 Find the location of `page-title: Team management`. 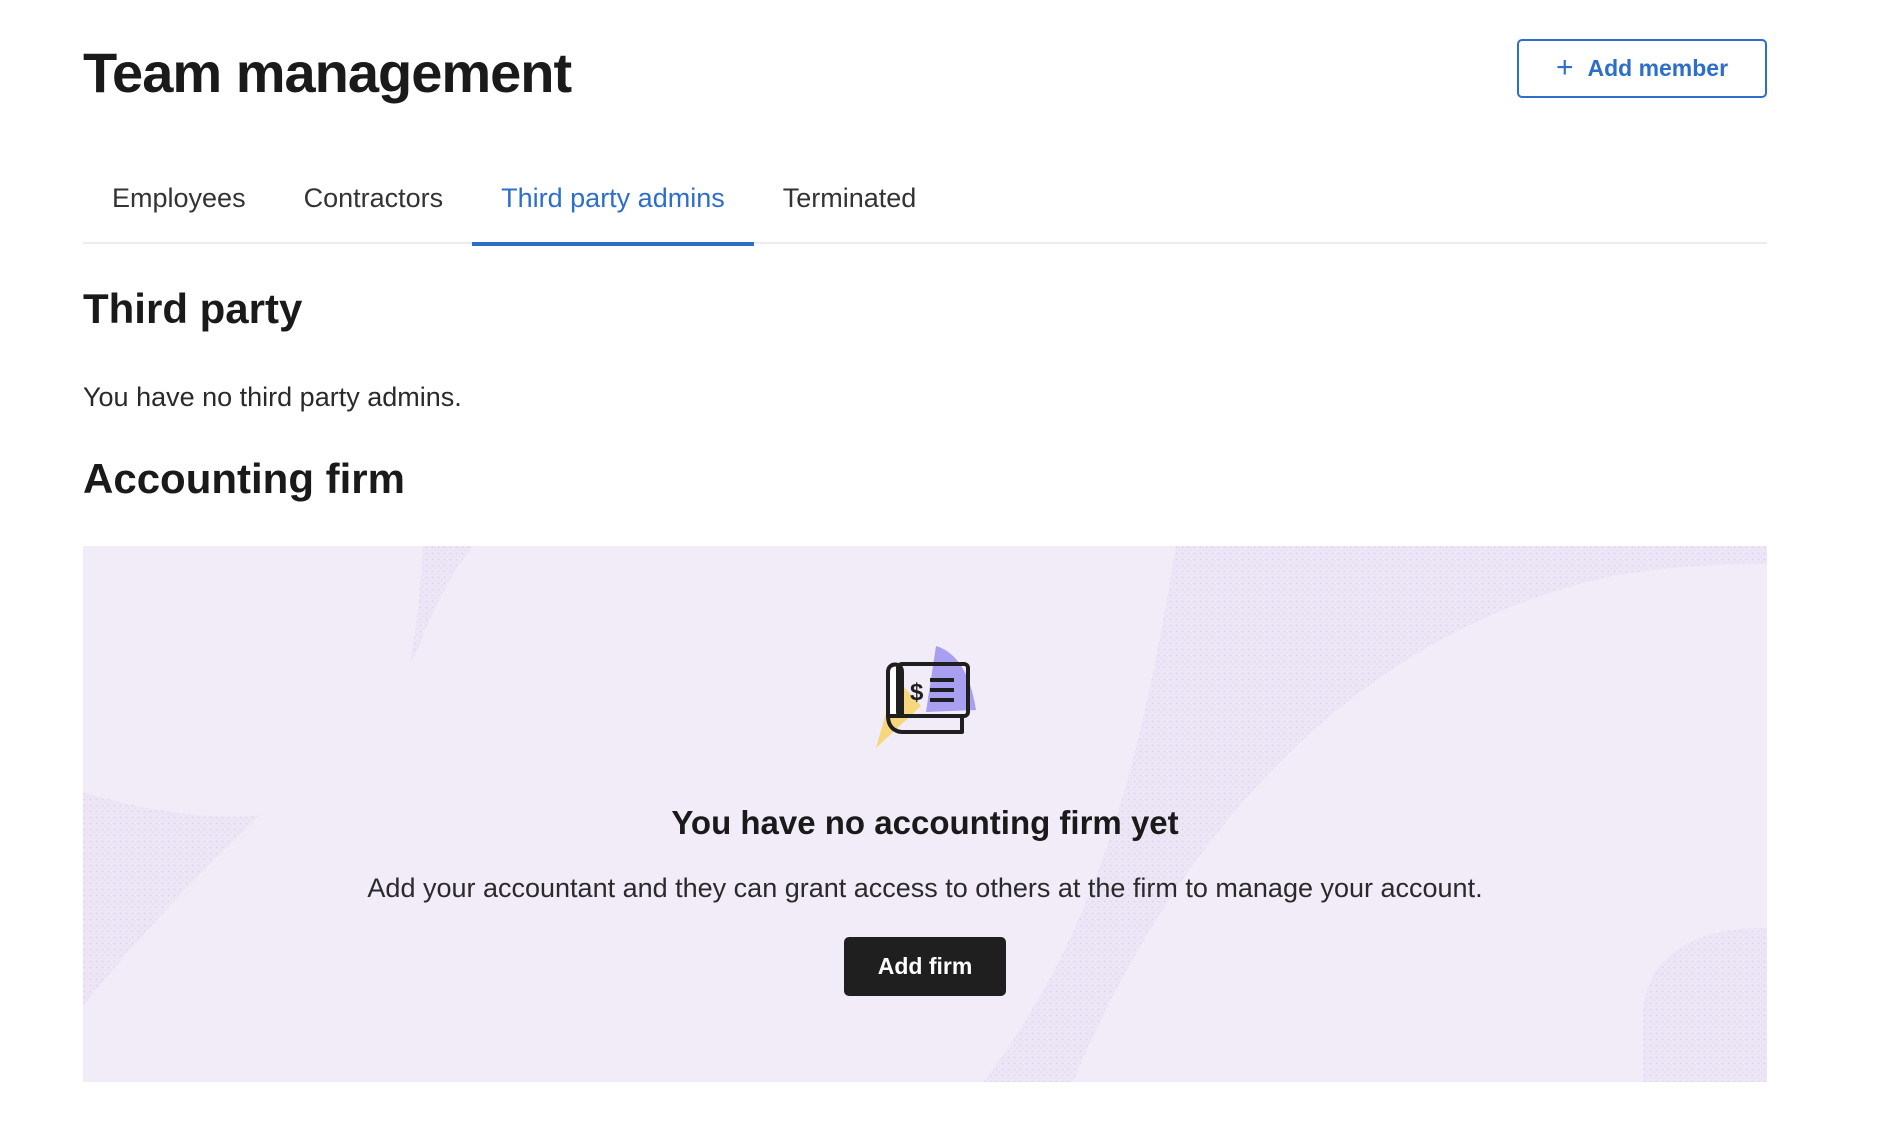

page-title: Team management is located at coordinates (327, 72).